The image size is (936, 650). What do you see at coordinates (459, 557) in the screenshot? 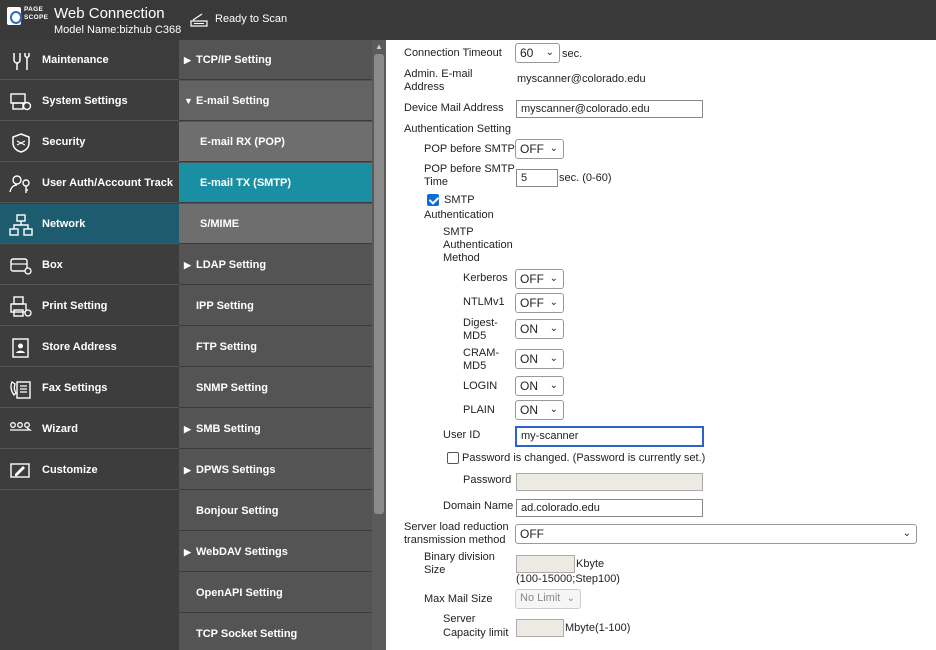
I see `binary-division-label-line1: Binary division` at bounding box center [459, 557].